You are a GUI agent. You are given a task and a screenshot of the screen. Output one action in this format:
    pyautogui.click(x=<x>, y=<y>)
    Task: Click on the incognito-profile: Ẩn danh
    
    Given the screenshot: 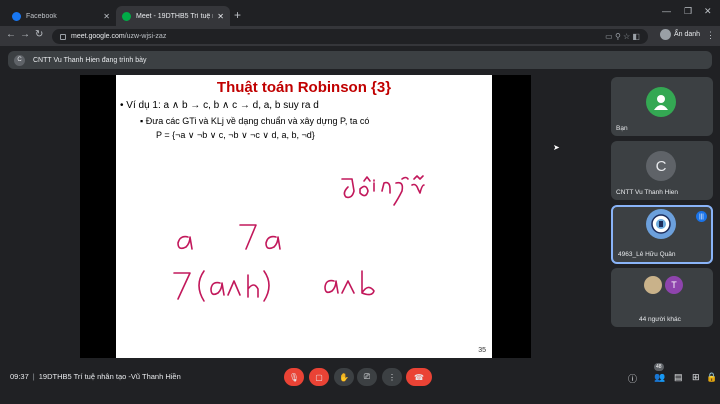 What is the action you would take?
    pyautogui.click(x=680, y=34)
    